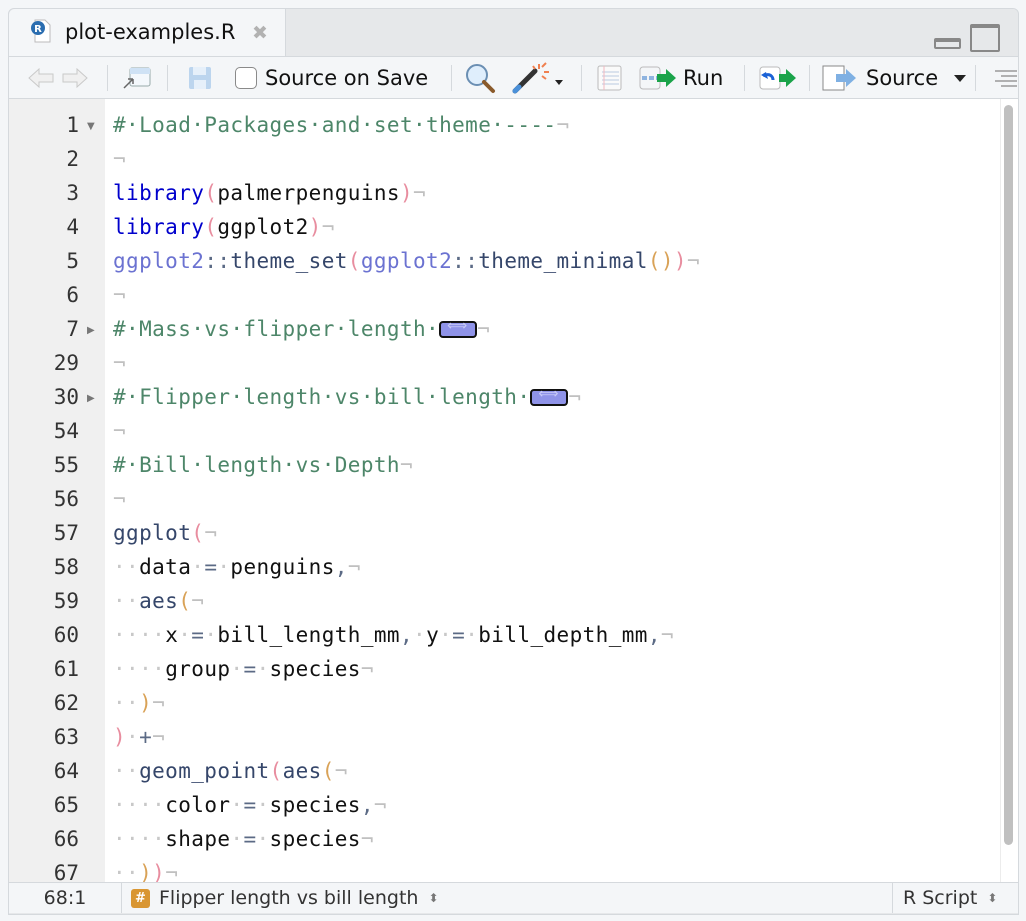 This screenshot has width=1026, height=921. What do you see at coordinates (65, 898) in the screenshot?
I see `cursor-position: 68:1` at bounding box center [65, 898].